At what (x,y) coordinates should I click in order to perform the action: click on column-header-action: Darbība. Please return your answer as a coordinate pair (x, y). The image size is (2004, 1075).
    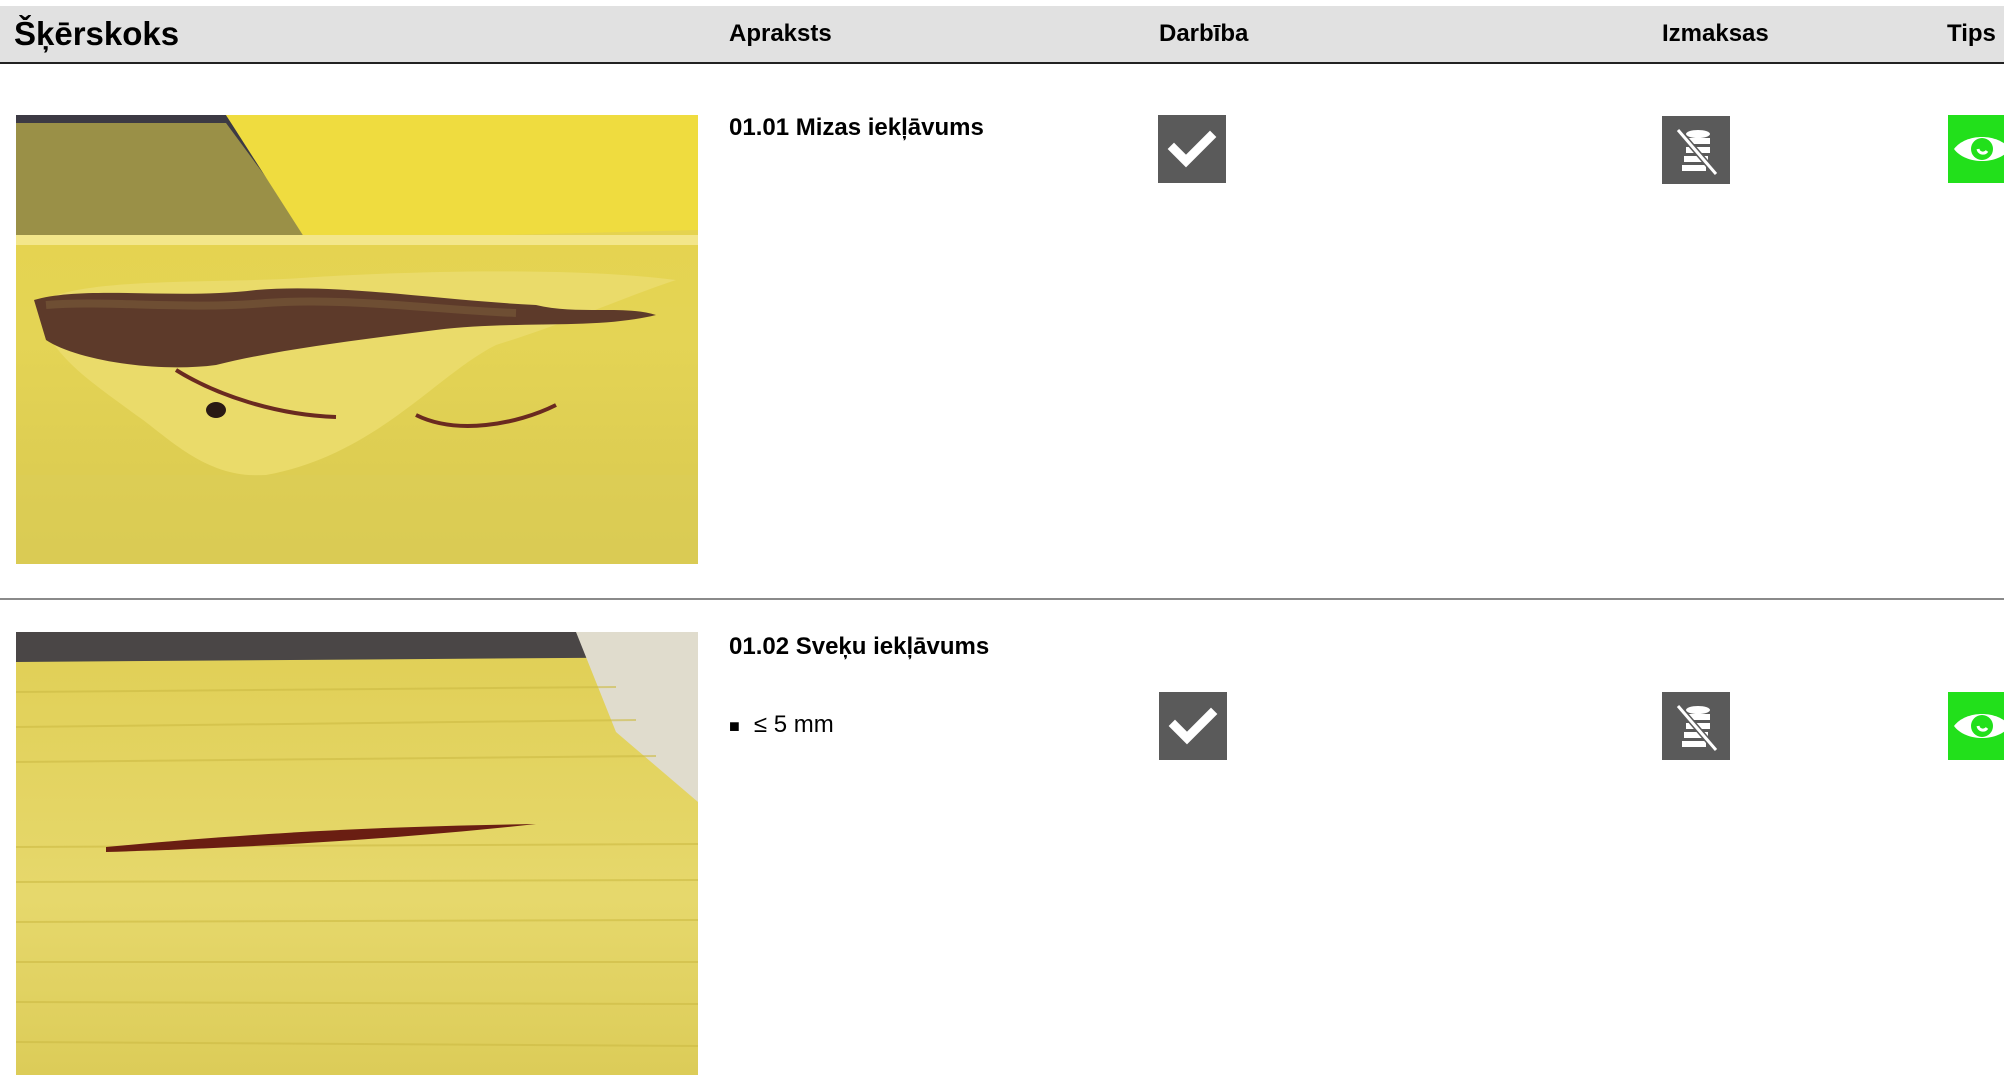
    Looking at the image, I should click on (1204, 33).